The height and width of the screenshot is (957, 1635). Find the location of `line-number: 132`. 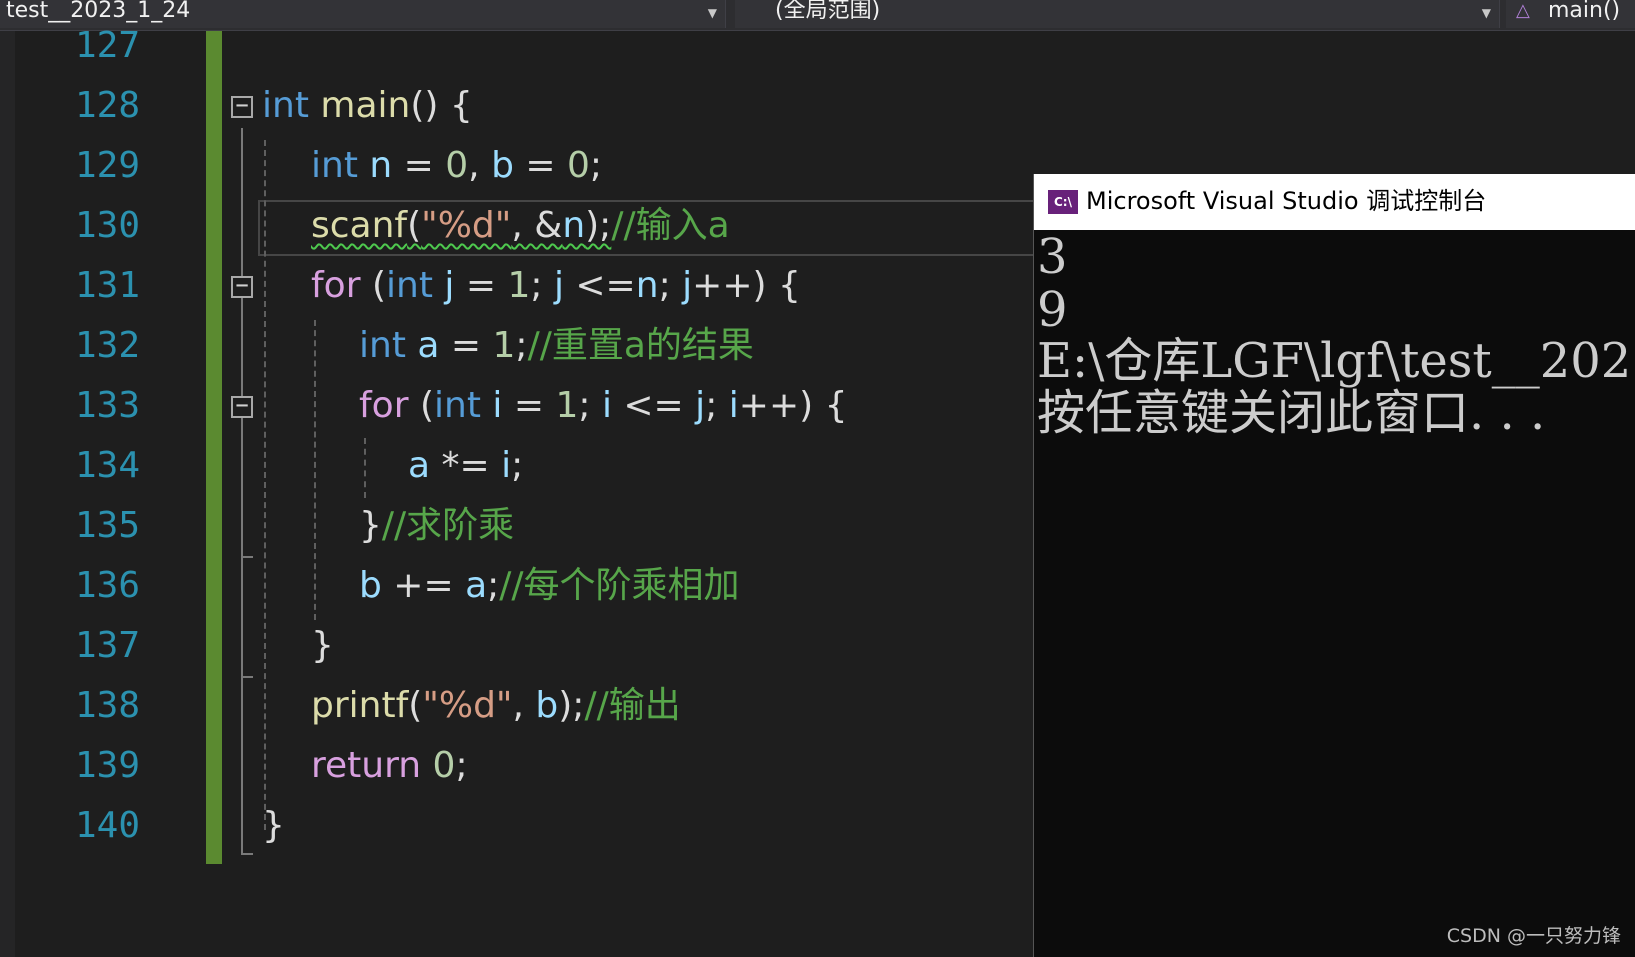

line-number: 132 is located at coordinates (107, 345).